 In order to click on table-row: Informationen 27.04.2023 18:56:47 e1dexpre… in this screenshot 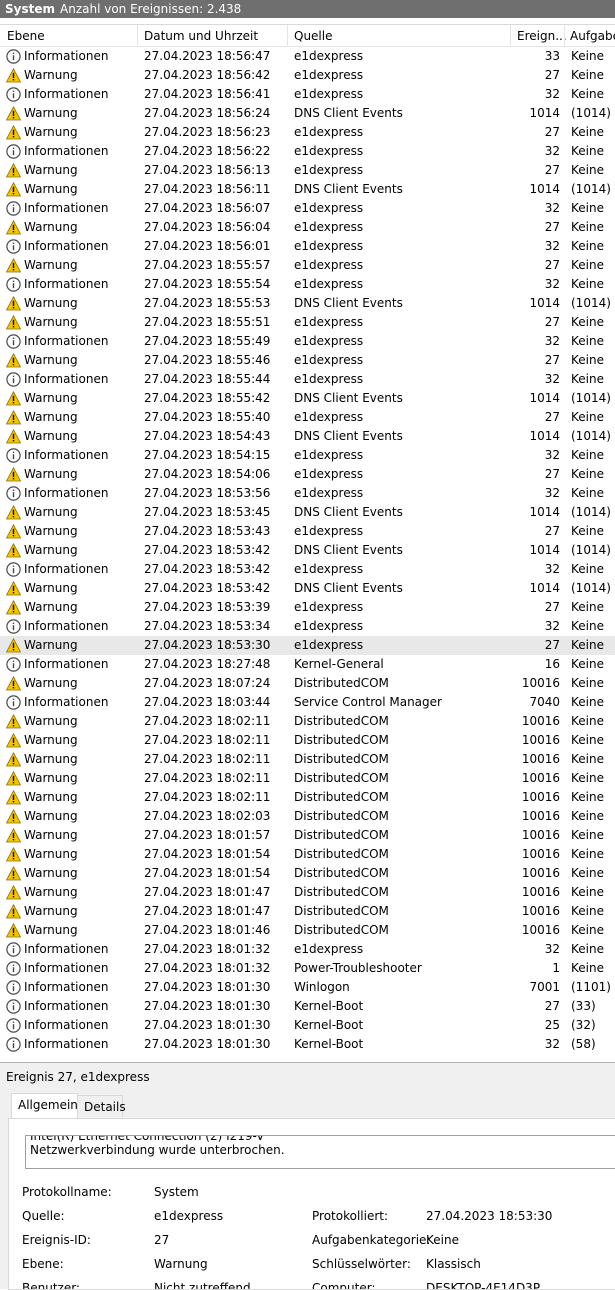, I will do `click(307, 56)`.